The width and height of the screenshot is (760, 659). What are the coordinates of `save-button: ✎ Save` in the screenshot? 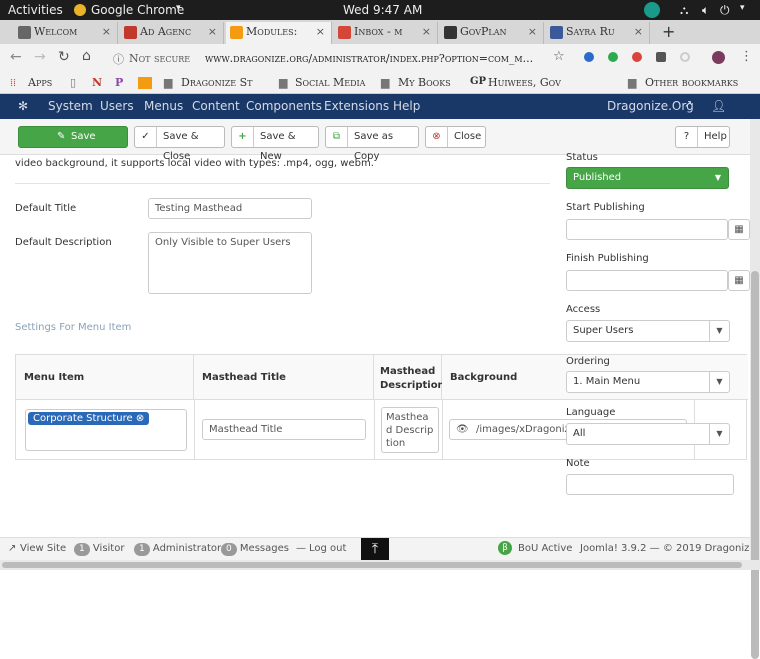 It's located at (73, 137).